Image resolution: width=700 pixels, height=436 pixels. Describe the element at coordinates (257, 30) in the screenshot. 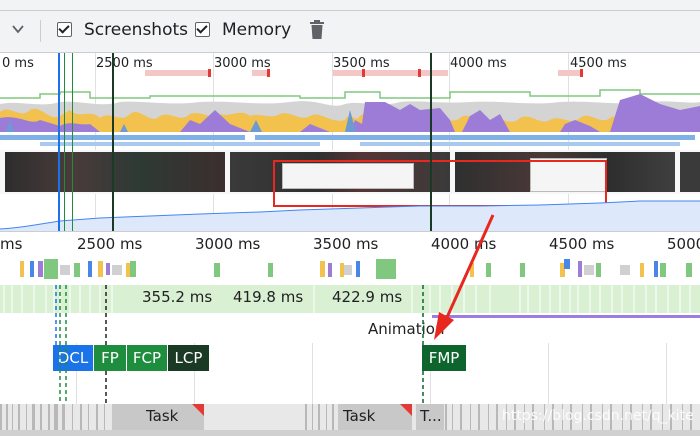

I see `memory-label: Memory` at that location.